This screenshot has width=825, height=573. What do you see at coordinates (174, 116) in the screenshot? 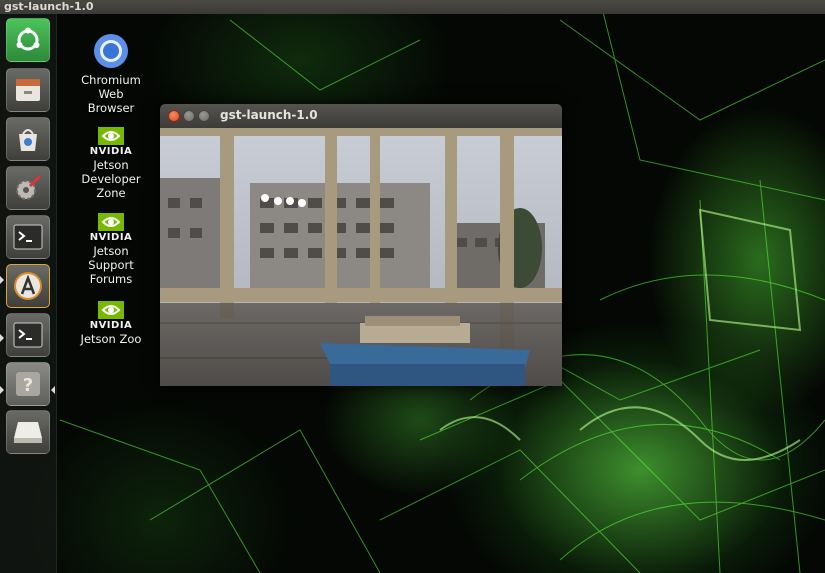
I see `close-window-button` at bounding box center [174, 116].